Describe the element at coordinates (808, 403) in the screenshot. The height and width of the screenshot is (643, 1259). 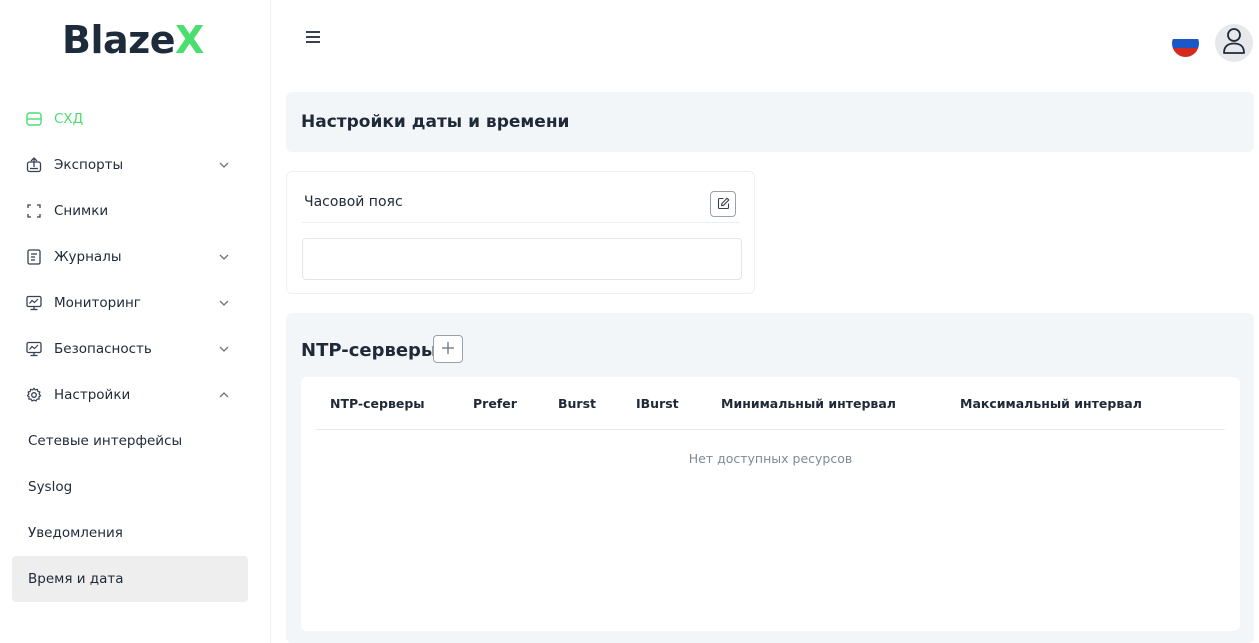
I see `column-header-min-interval: Минимальный интервал` at that location.